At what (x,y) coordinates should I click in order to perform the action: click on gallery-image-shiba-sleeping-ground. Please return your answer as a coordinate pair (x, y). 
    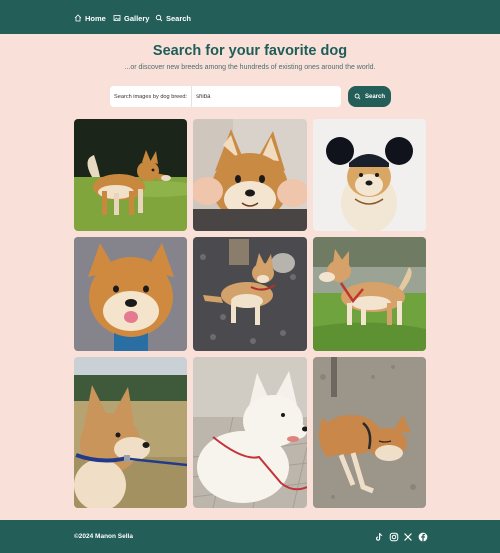
    Looking at the image, I should click on (369, 432).